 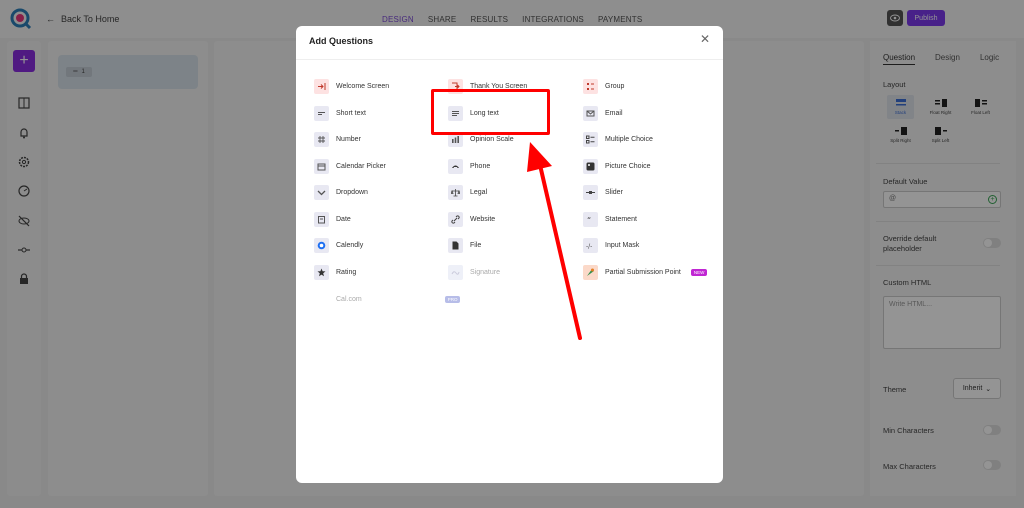 What do you see at coordinates (455, 219) in the screenshot?
I see `link-icon` at bounding box center [455, 219].